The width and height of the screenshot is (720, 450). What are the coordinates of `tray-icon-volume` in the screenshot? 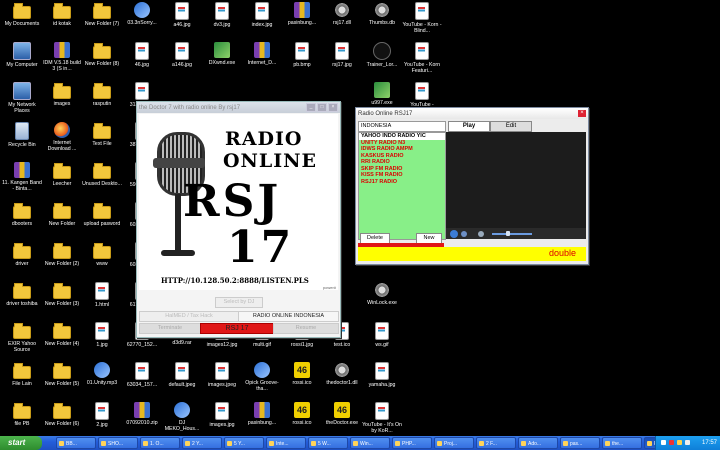 It's located at (687, 442).